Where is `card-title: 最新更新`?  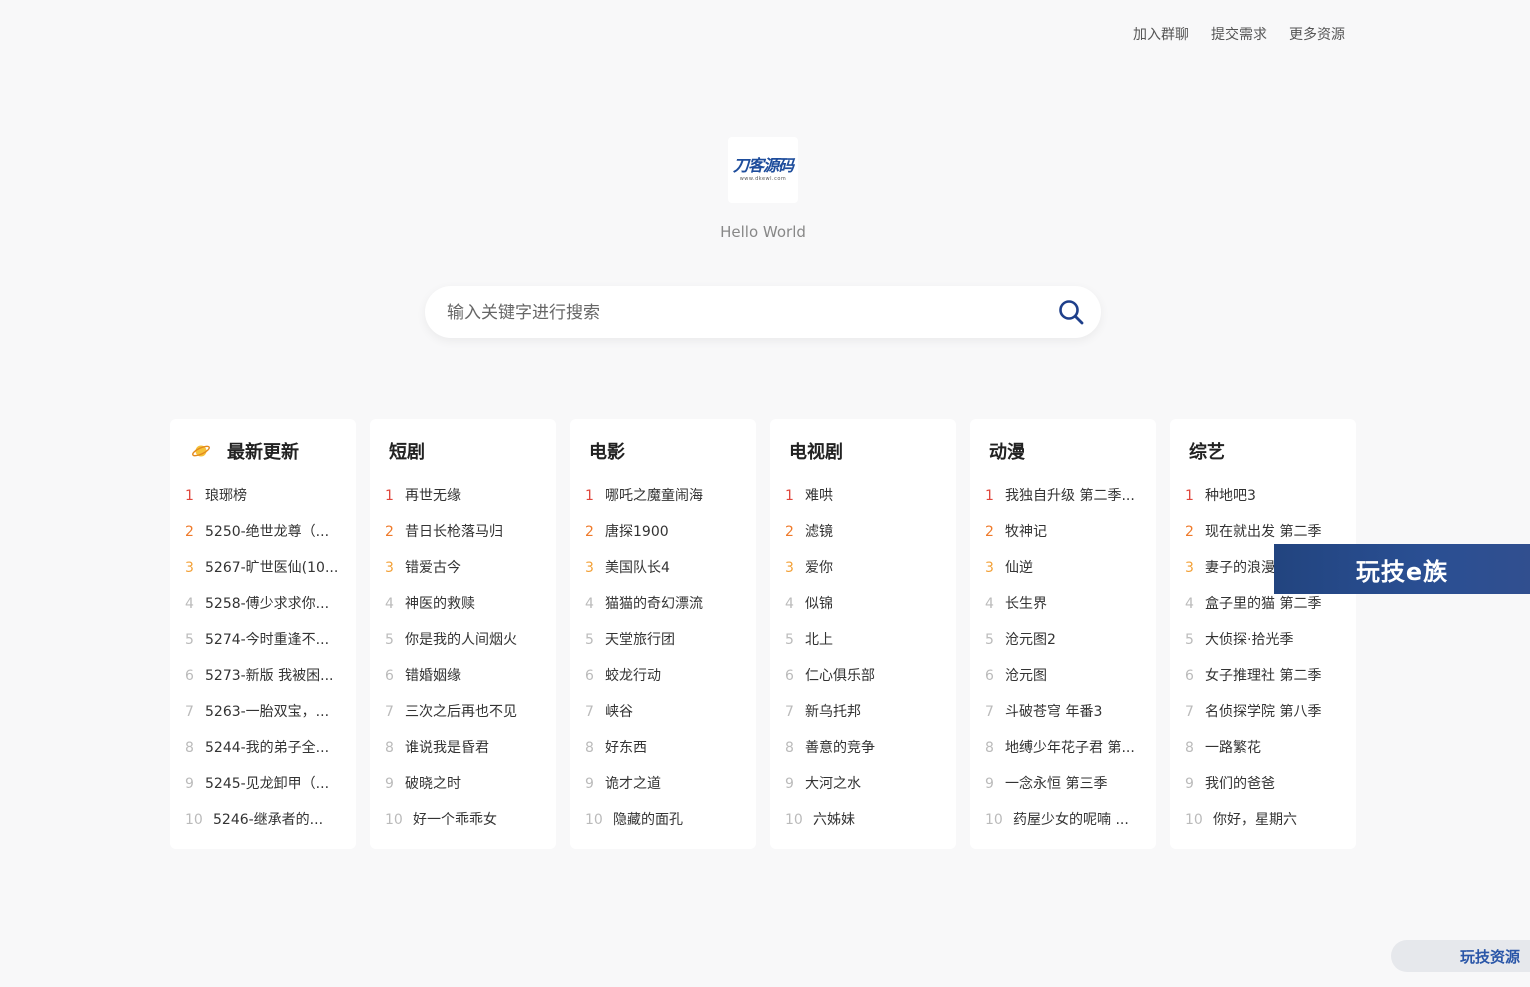 card-title: 最新更新 is located at coordinates (263, 451).